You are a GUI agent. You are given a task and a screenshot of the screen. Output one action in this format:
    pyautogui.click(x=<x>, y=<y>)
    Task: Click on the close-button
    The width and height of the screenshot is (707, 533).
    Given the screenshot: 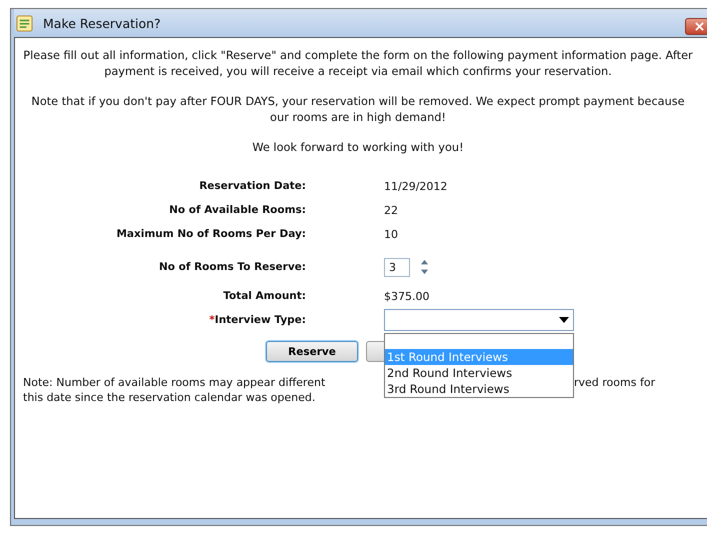 What is the action you would take?
    pyautogui.click(x=696, y=26)
    